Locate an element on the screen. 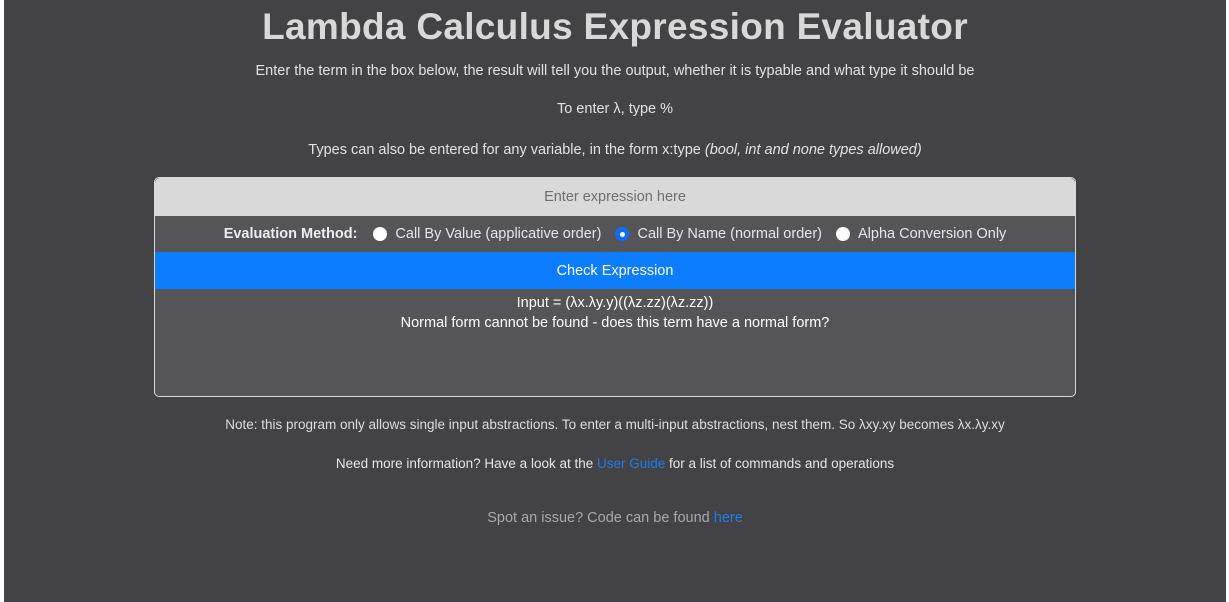 This screenshot has width=1229, height=602. radio-label-alpha-conversion: Alpha Conversion Only is located at coordinates (932, 234).